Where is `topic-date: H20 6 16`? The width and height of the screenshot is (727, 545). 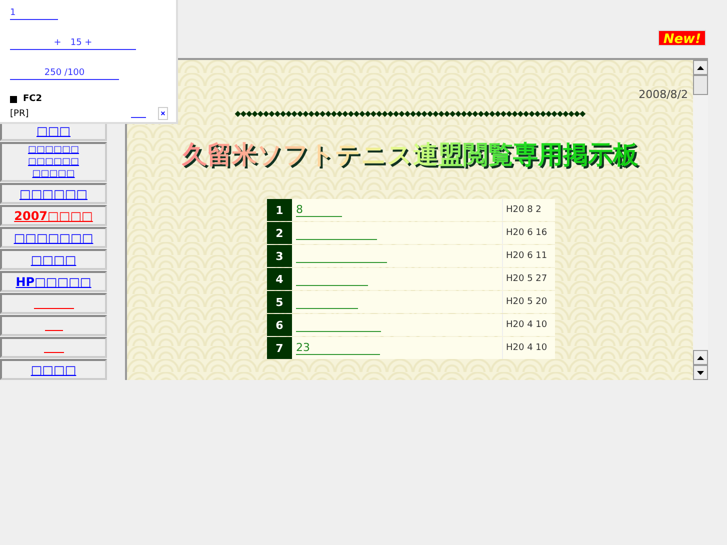
topic-date: H20 6 16 is located at coordinates (529, 233).